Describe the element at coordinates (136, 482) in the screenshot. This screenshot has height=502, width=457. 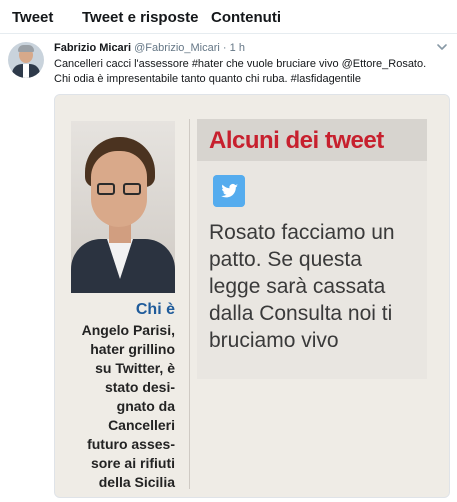
I see `bio-line: della Sicilia` at that location.